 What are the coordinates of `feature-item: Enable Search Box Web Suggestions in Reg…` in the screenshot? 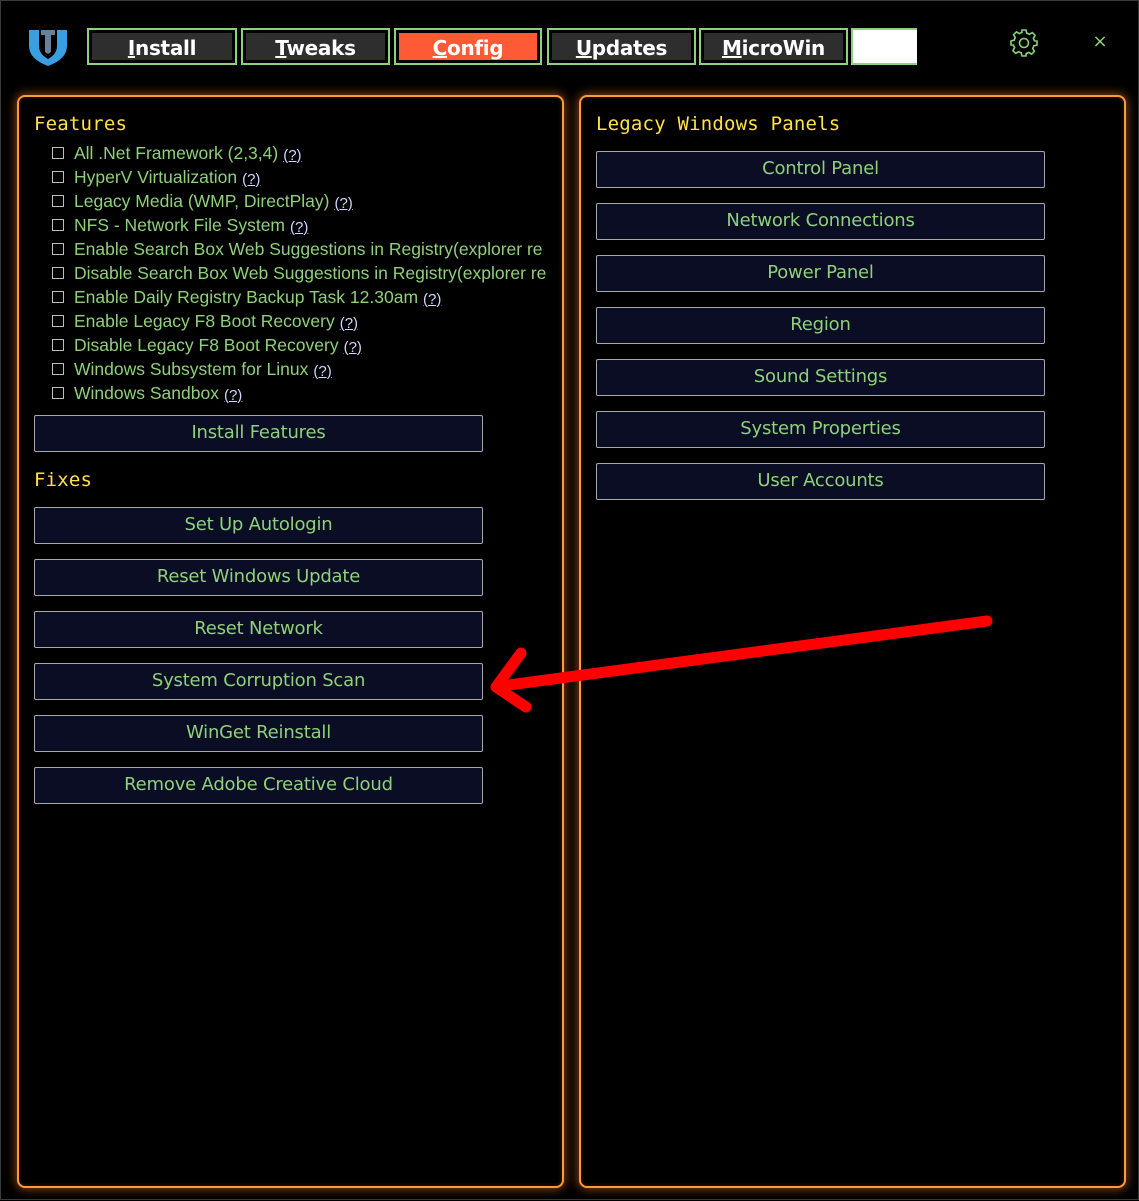 It's located at (306, 249).